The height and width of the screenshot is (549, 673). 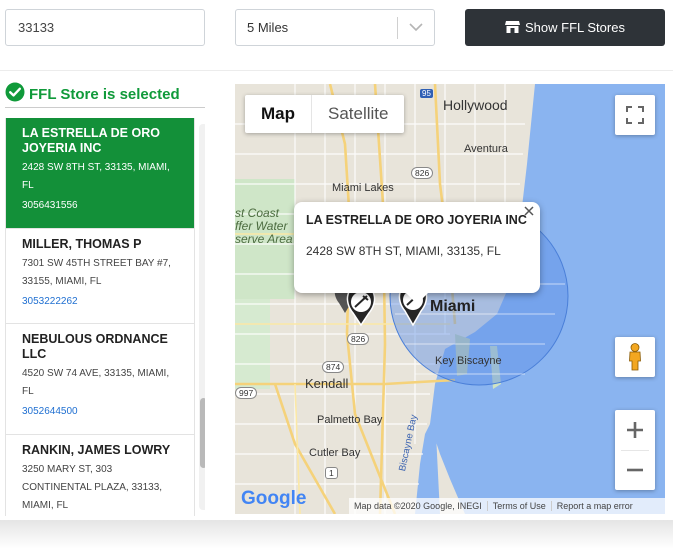 What do you see at coordinates (529, 211) in the screenshot?
I see `close-icon` at bounding box center [529, 211].